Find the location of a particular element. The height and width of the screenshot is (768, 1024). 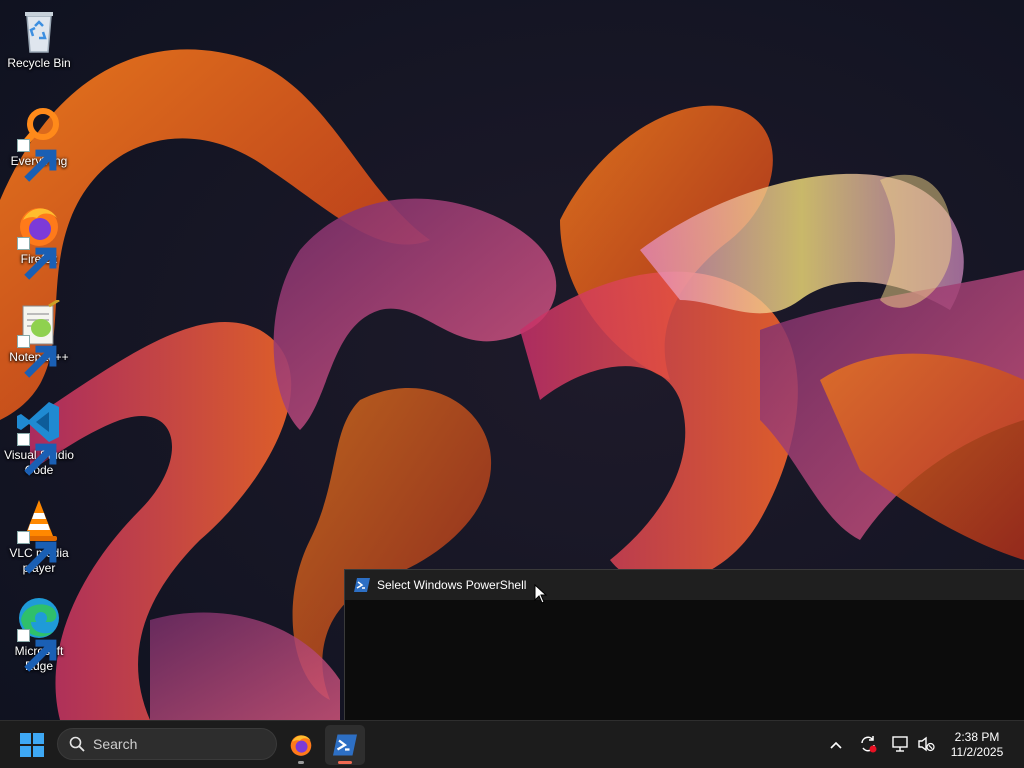

desktop-icon-recycle-bin: Recycle Bin is located at coordinates (39, 35).